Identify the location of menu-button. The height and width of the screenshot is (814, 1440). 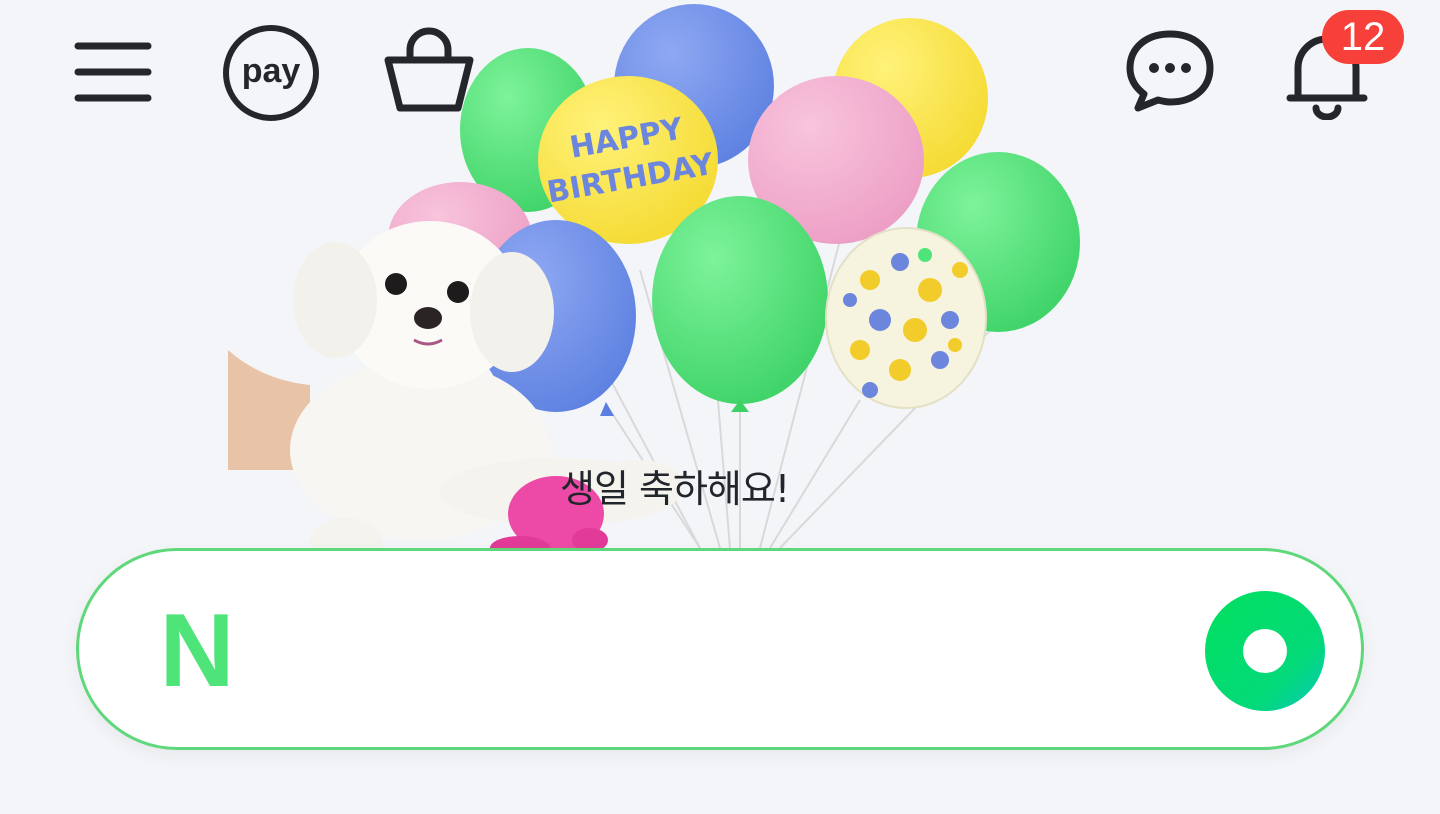
(113, 73).